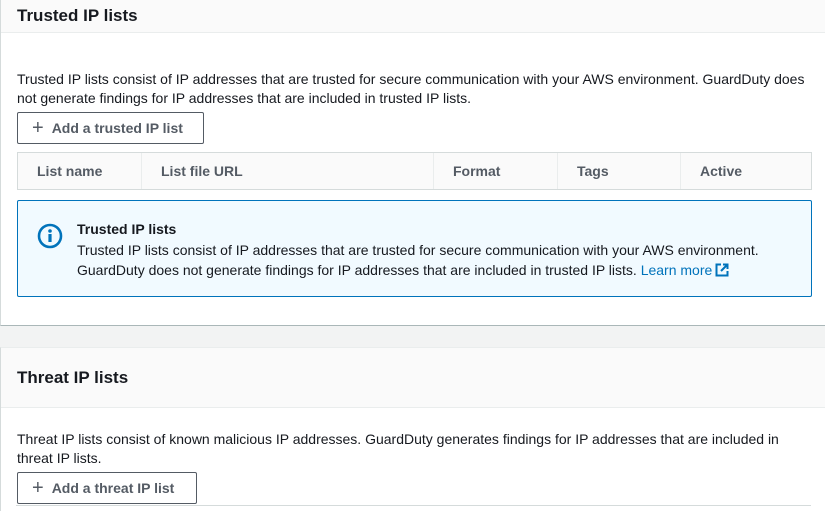 The image size is (825, 511). I want to click on threat-ip-lists-title: Threat IP lists, so click(73, 377).